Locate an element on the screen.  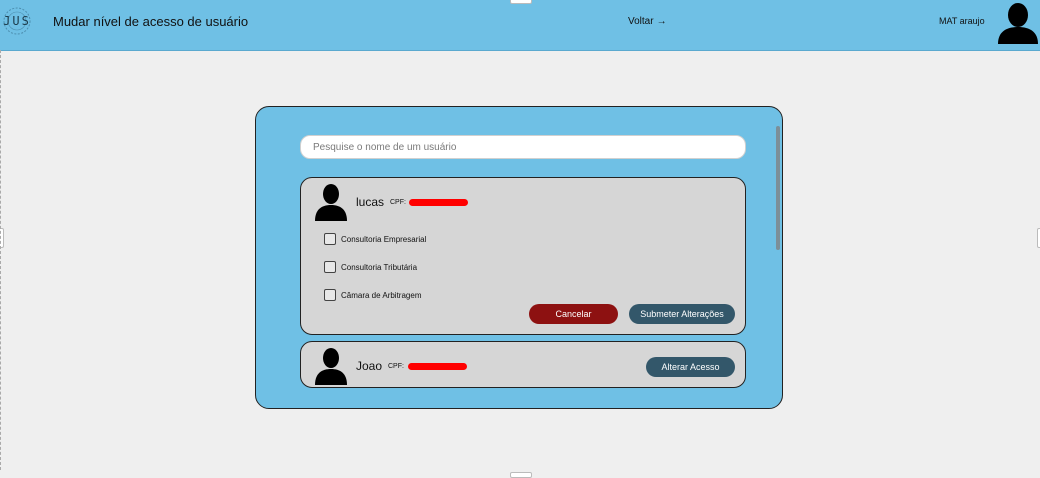
alter-access-button: Alterar Acesso is located at coordinates (690, 367).